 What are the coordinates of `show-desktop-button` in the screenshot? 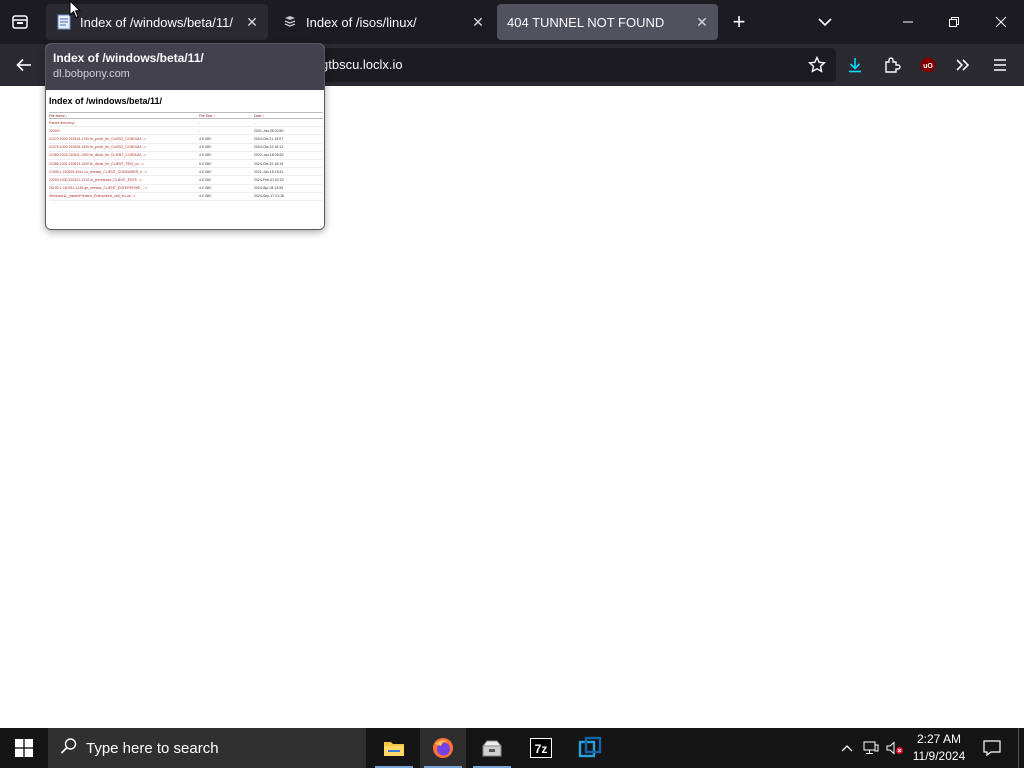 It's located at (1021, 748).